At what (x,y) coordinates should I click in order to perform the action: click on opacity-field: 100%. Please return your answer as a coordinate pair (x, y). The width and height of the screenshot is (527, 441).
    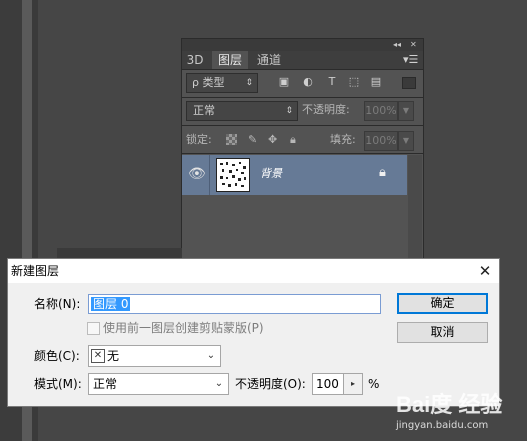
    Looking at the image, I should click on (381, 111).